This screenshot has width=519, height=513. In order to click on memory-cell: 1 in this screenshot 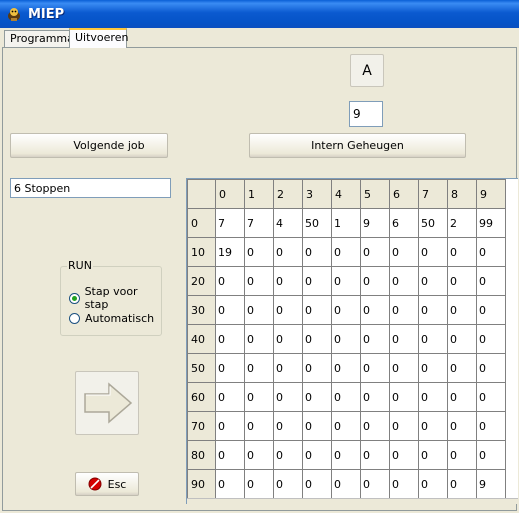, I will do `click(346, 223)`.